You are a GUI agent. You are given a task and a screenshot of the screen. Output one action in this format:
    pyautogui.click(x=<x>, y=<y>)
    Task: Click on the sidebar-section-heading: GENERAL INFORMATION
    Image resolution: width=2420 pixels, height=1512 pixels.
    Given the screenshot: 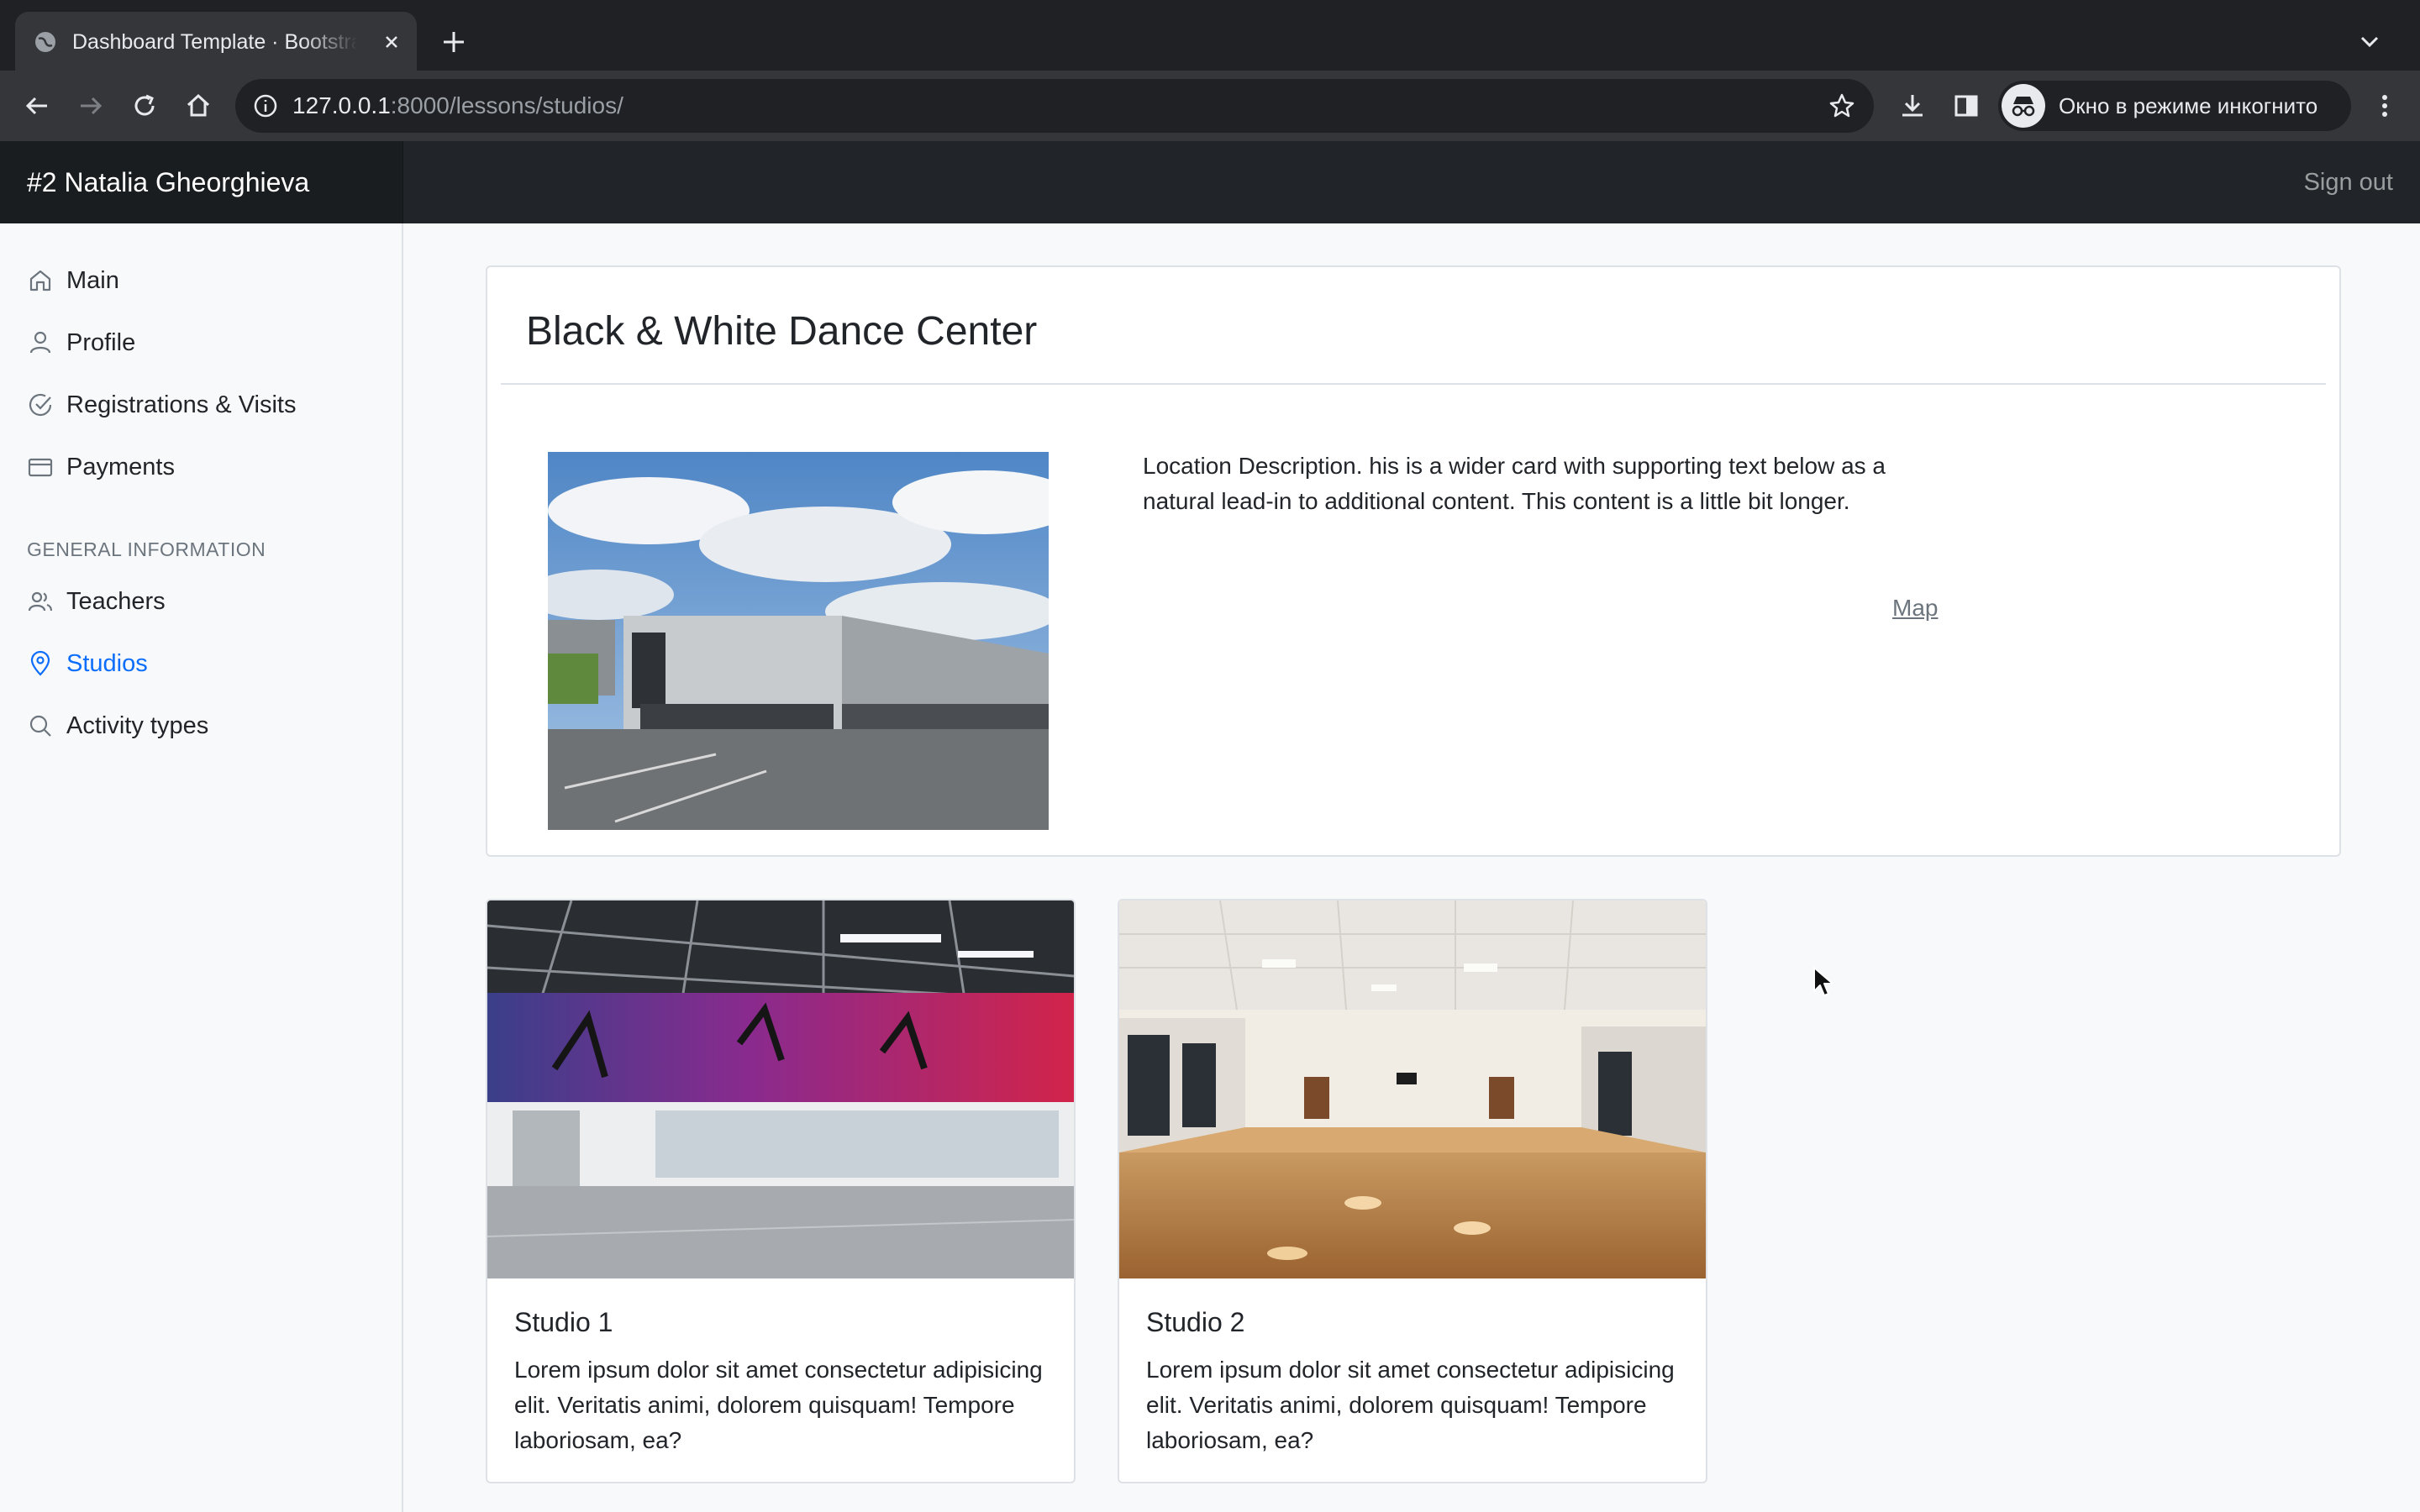 What is the action you would take?
    pyautogui.click(x=146, y=549)
    